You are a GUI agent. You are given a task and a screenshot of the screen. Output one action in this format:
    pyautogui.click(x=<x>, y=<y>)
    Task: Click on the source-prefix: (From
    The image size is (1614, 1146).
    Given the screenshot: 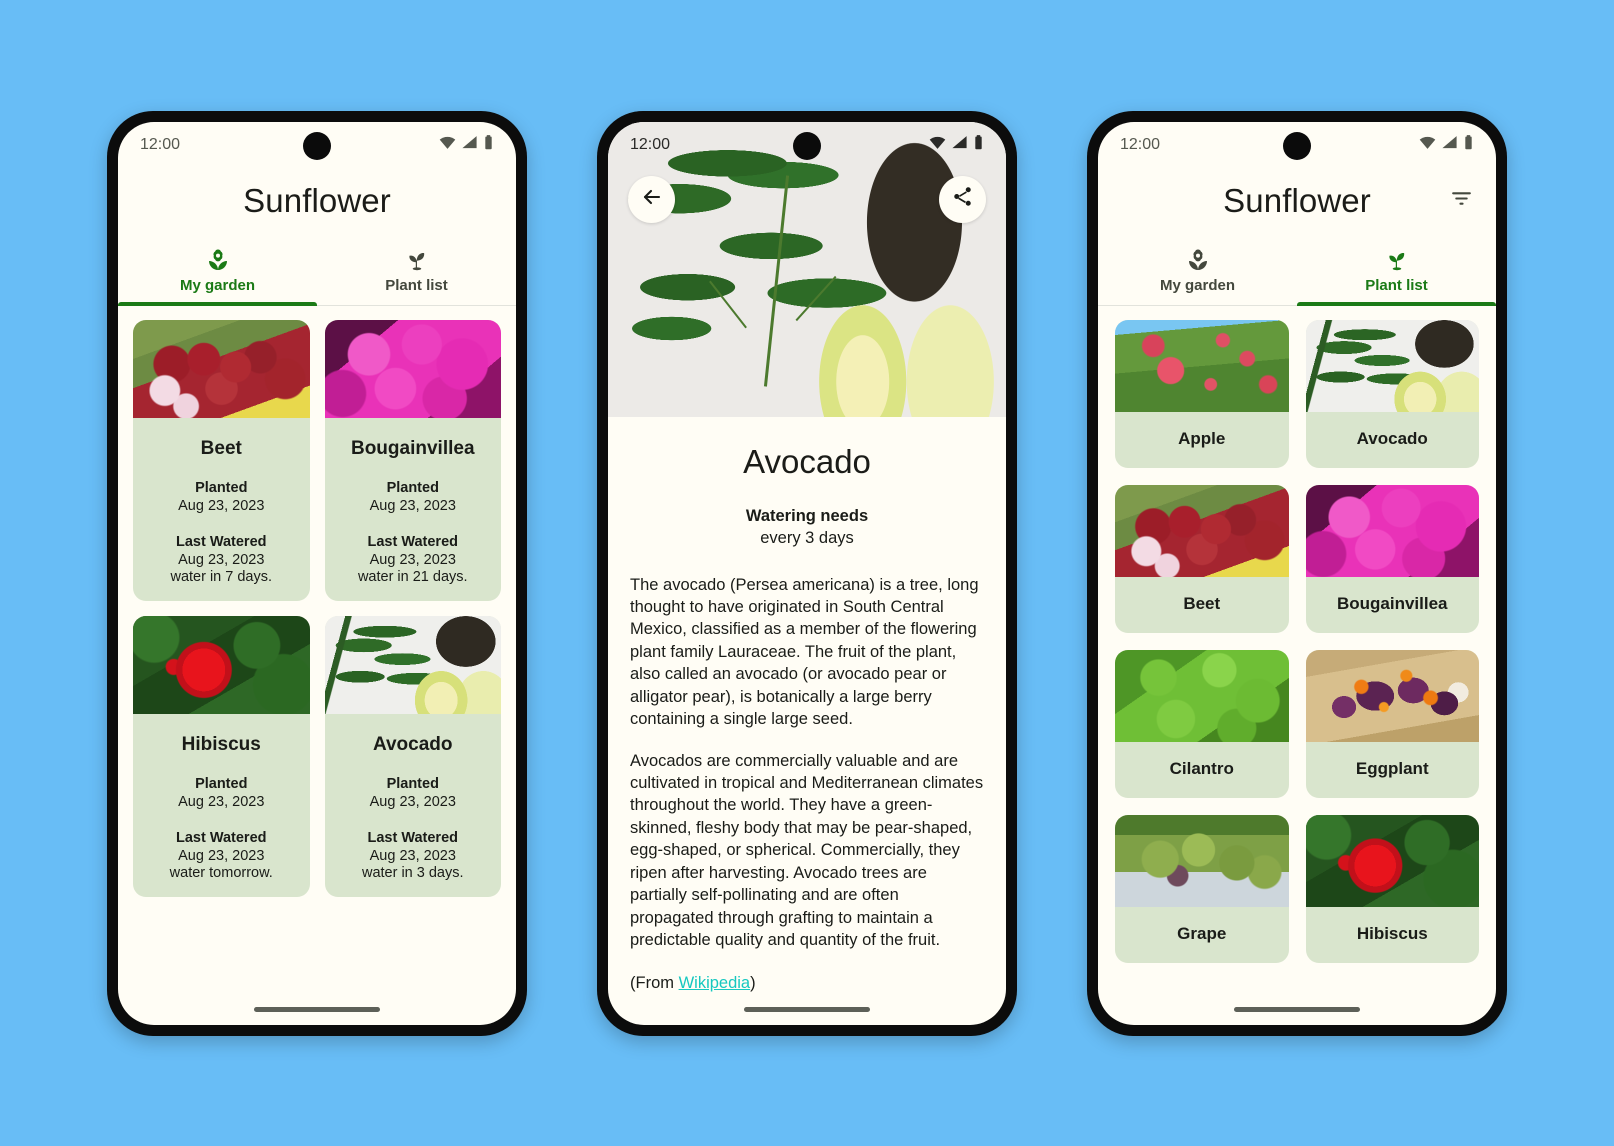 What is the action you would take?
    pyautogui.click(x=654, y=982)
    